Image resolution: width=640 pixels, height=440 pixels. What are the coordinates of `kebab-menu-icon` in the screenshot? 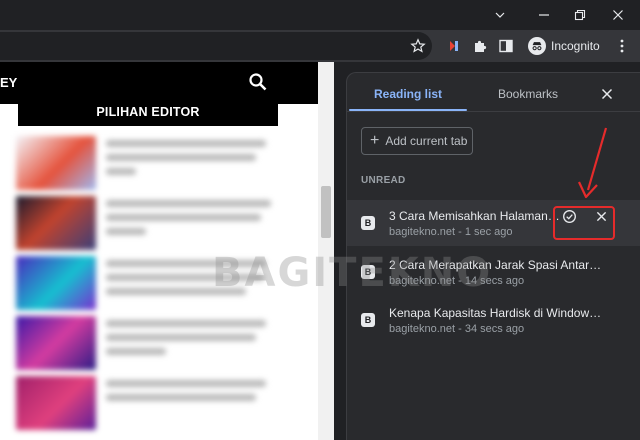 It's located at (622, 46).